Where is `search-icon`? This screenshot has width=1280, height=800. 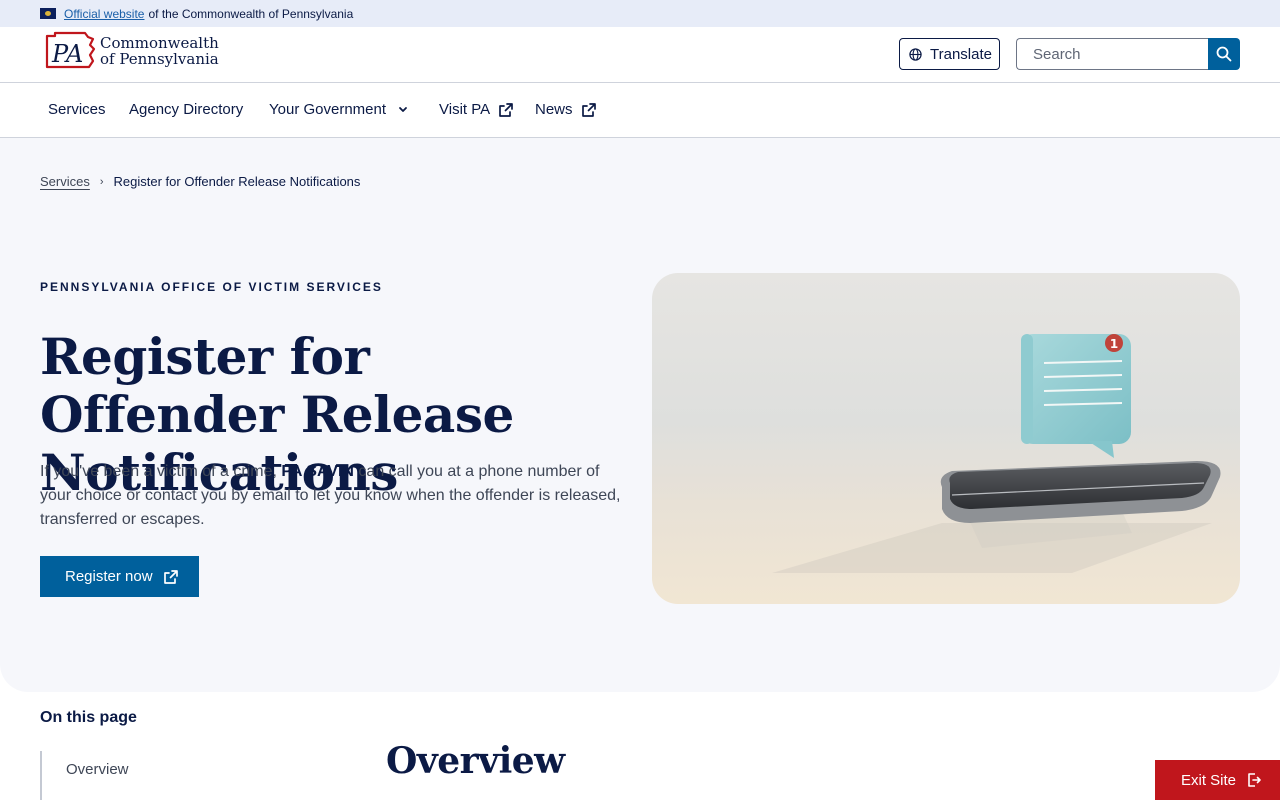 search-icon is located at coordinates (1224, 54).